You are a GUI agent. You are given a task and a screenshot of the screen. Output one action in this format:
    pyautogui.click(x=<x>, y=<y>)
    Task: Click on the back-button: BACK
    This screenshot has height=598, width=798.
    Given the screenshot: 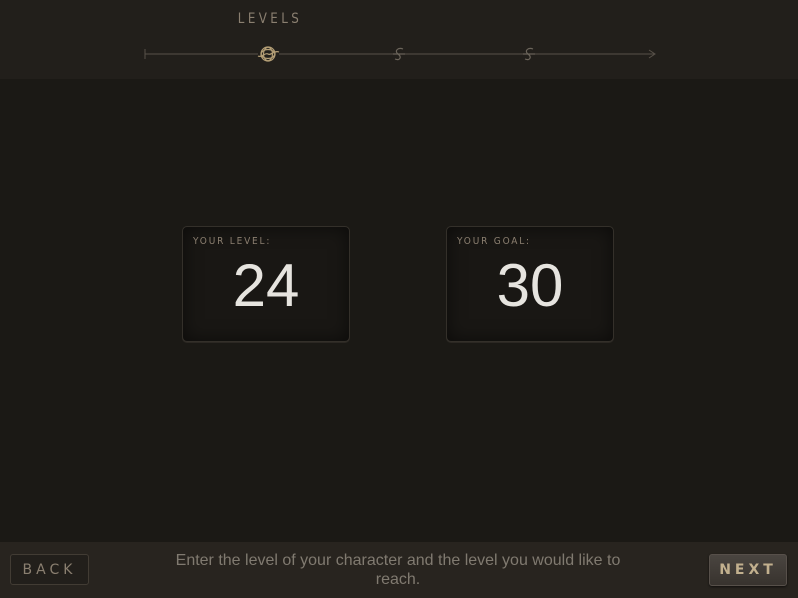 What is the action you would take?
    pyautogui.click(x=49, y=569)
    